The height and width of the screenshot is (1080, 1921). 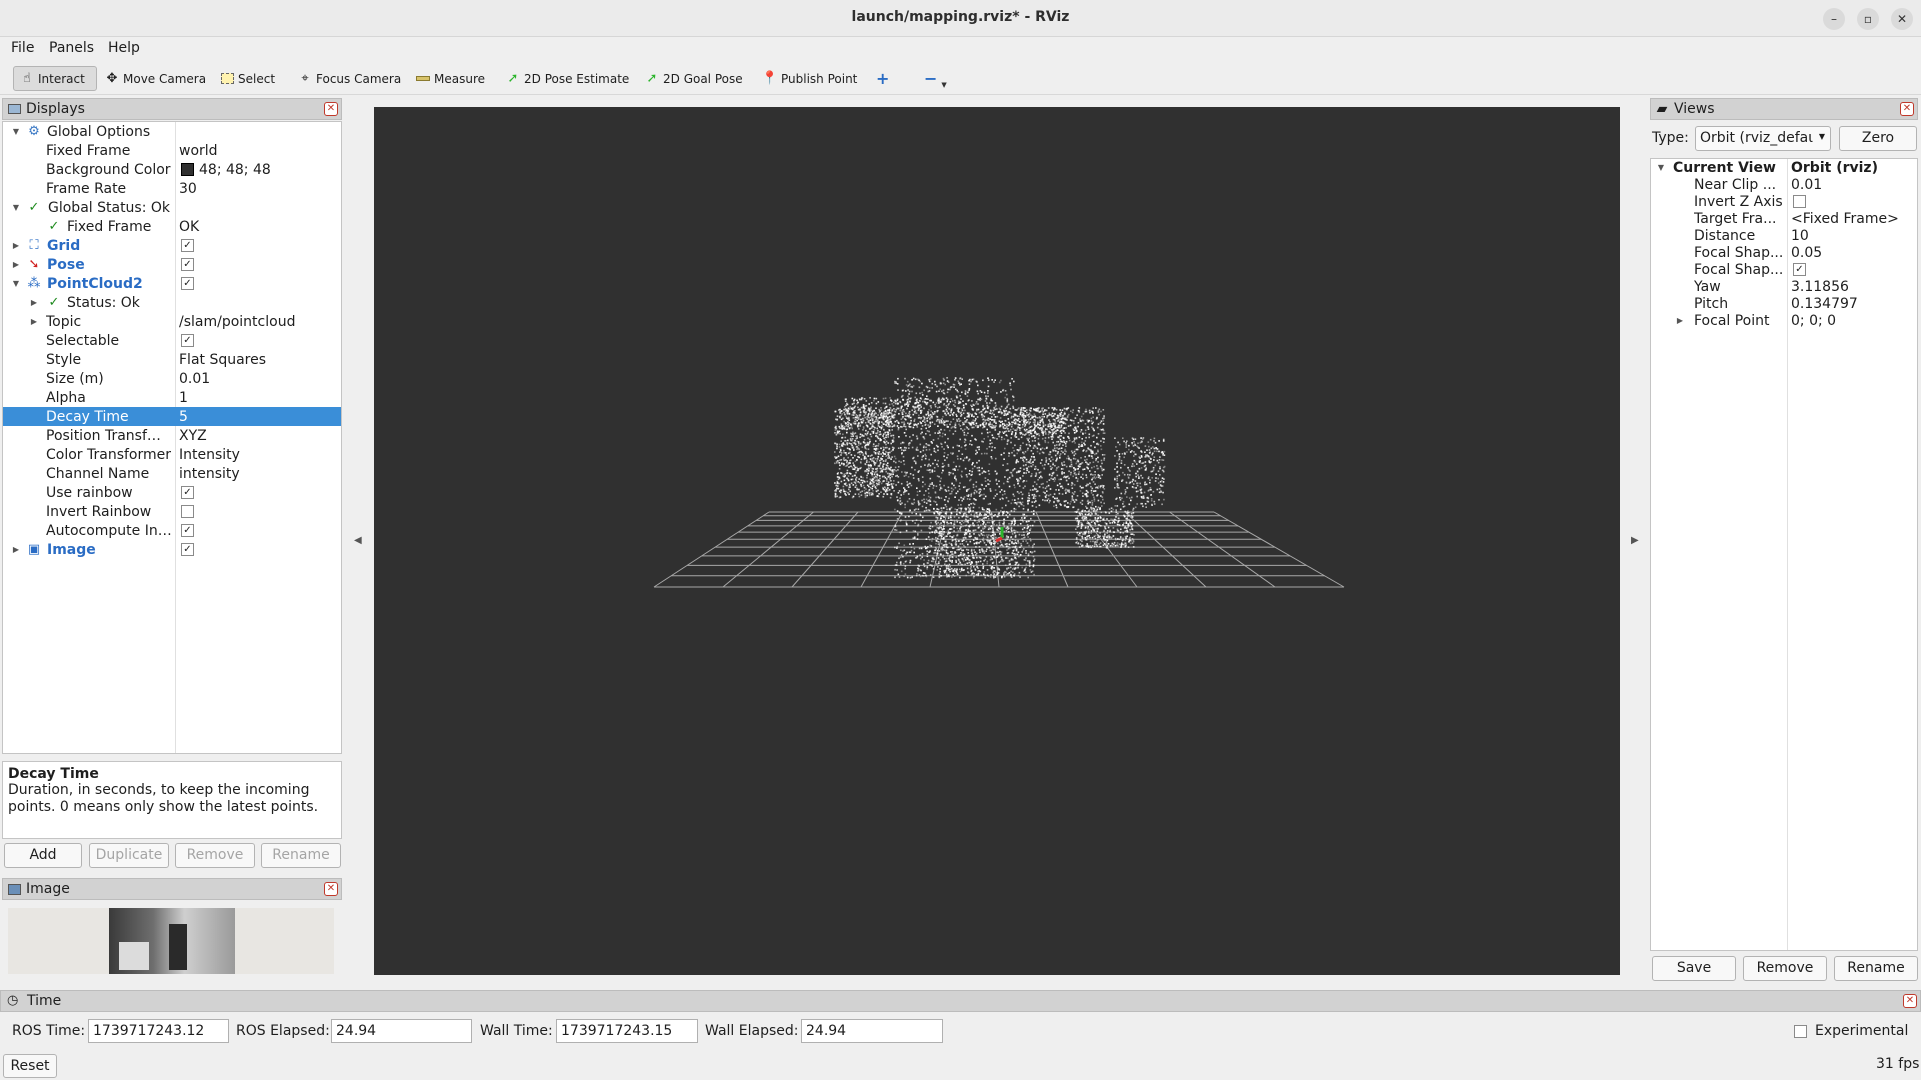 What do you see at coordinates (172, 340) in the screenshot?
I see `display-row: Selectable ✓` at bounding box center [172, 340].